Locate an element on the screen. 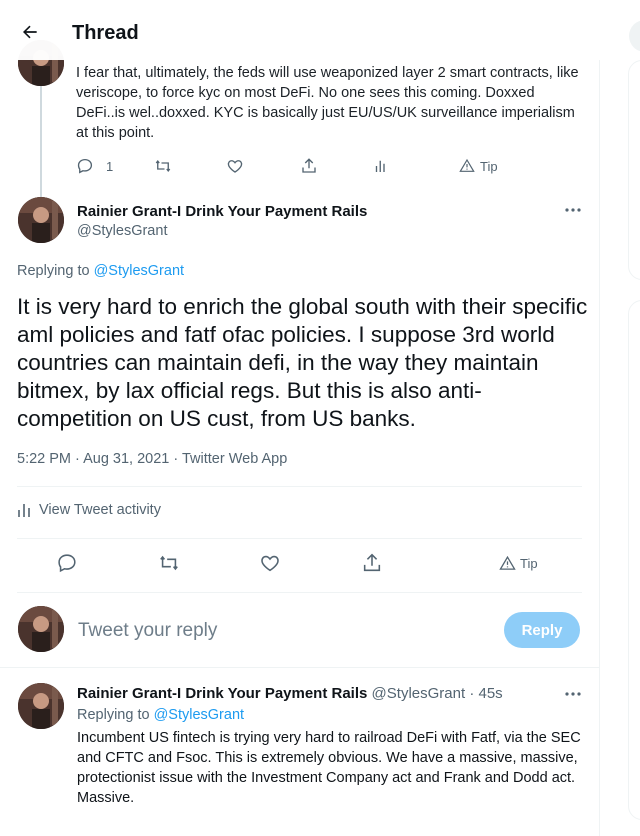 Image resolution: width=640 pixels, height=836 pixels. view-tweet-activity-link: View Tweet activity is located at coordinates (89, 510).